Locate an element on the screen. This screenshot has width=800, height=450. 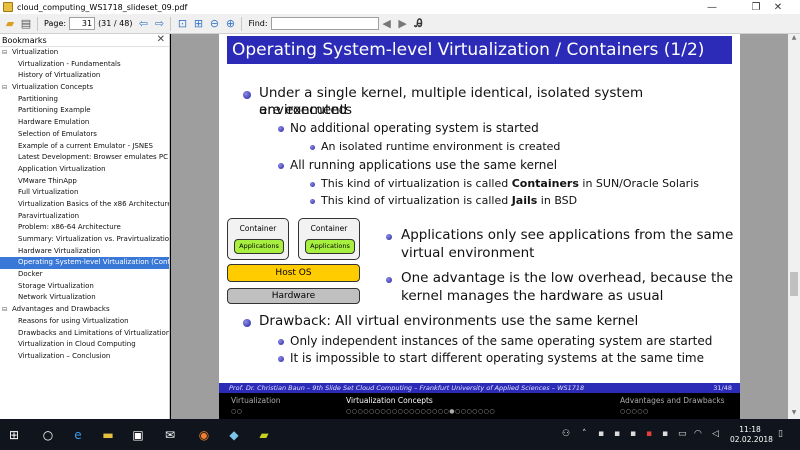
minimize-button: — is located at coordinates (712, 7).